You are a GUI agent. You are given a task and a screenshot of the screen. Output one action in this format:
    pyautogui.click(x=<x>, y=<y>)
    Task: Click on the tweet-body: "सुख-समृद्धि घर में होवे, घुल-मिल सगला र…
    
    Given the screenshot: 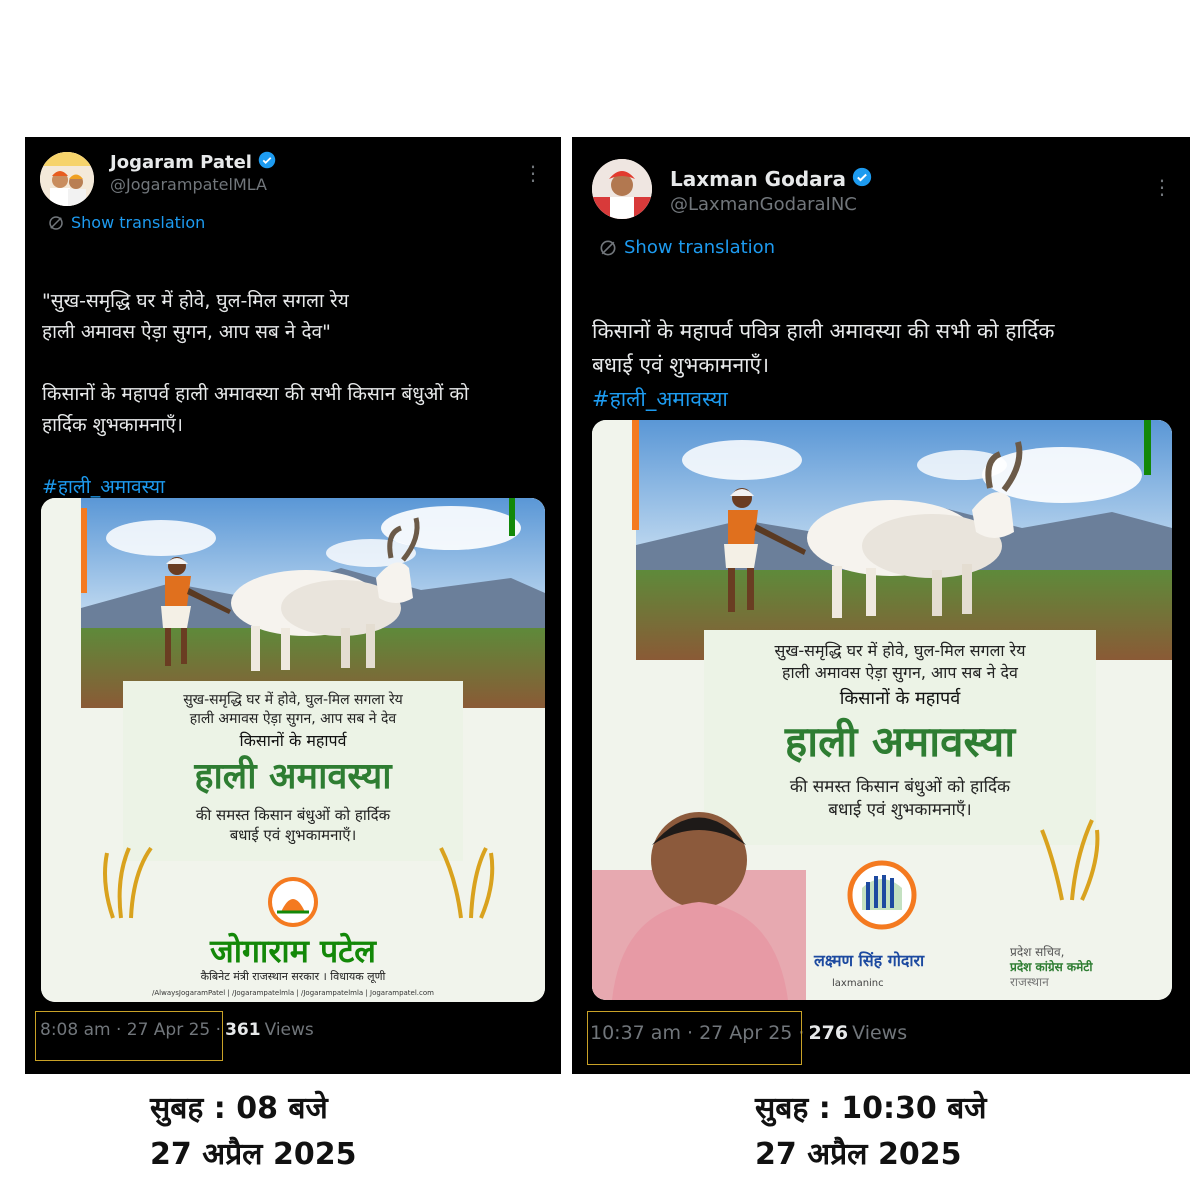 What is the action you would take?
    pyautogui.click(x=255, y=363)
    